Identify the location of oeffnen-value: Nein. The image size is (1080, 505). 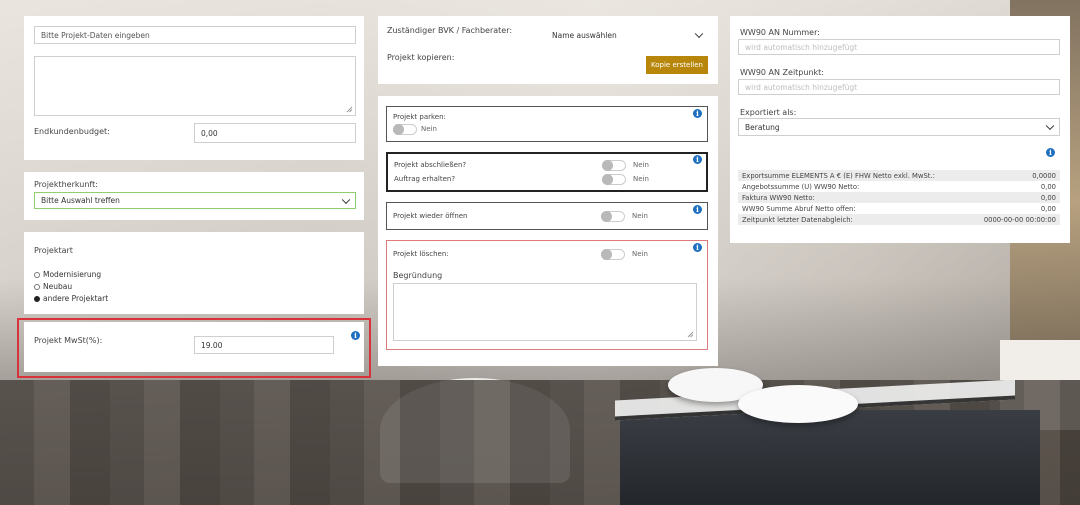
(640, 216).